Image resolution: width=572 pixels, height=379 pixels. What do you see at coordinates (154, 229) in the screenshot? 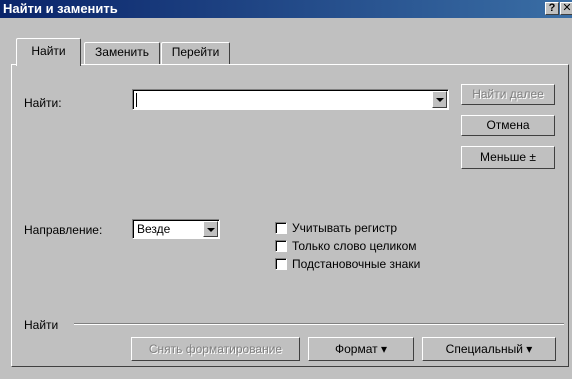
I see `direction-value: Везде` at bounding box center [154, 229].